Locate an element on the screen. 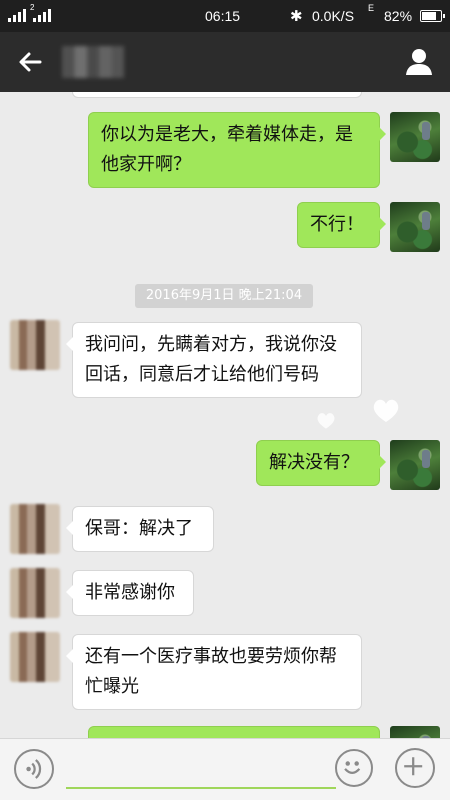  bluetooth-icon: ✱ is located at coordinates (296, 16).